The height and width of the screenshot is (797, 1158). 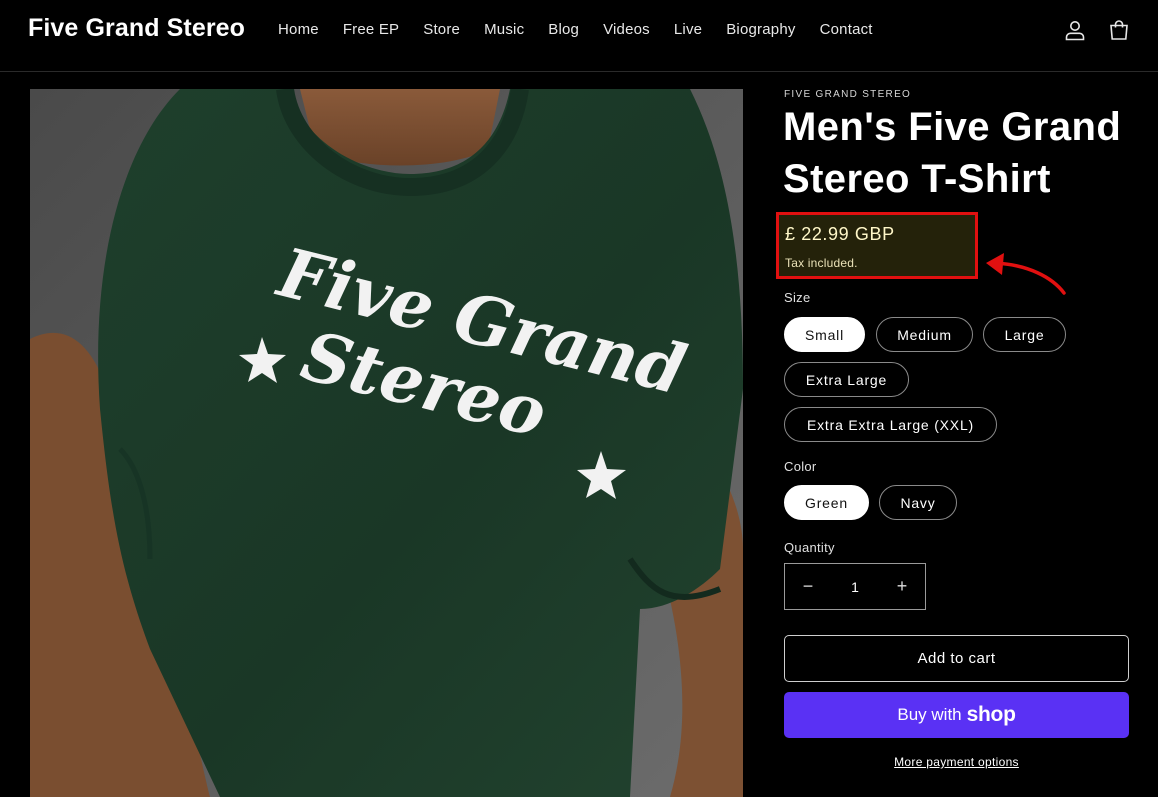 I want to click on shop-pay-logo: shop, so click(x=991, y=714).